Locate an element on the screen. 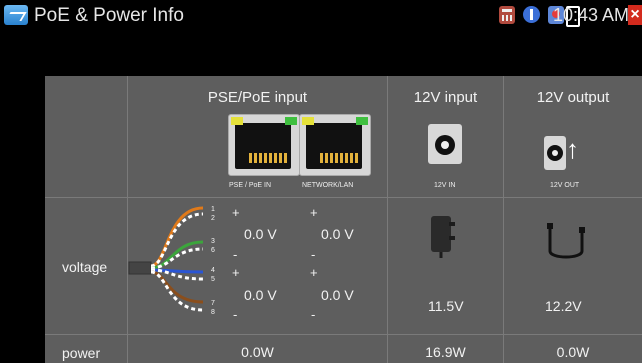  voltage-label: voltage is located at coordinates (85, 267).